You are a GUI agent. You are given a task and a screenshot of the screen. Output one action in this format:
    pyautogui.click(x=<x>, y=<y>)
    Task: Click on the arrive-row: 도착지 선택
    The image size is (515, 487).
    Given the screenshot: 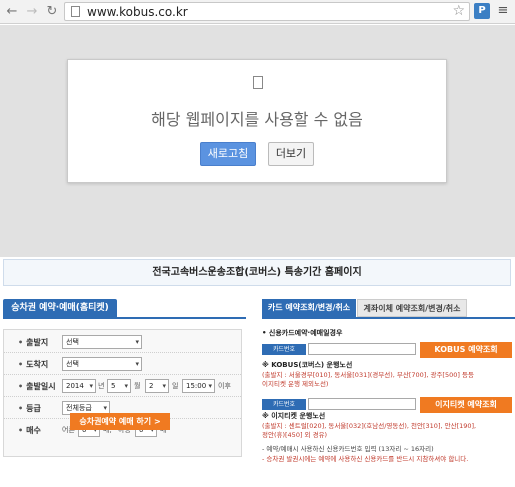 What is the action you would take?
    pyautogui.click(x=122, y=364)
    